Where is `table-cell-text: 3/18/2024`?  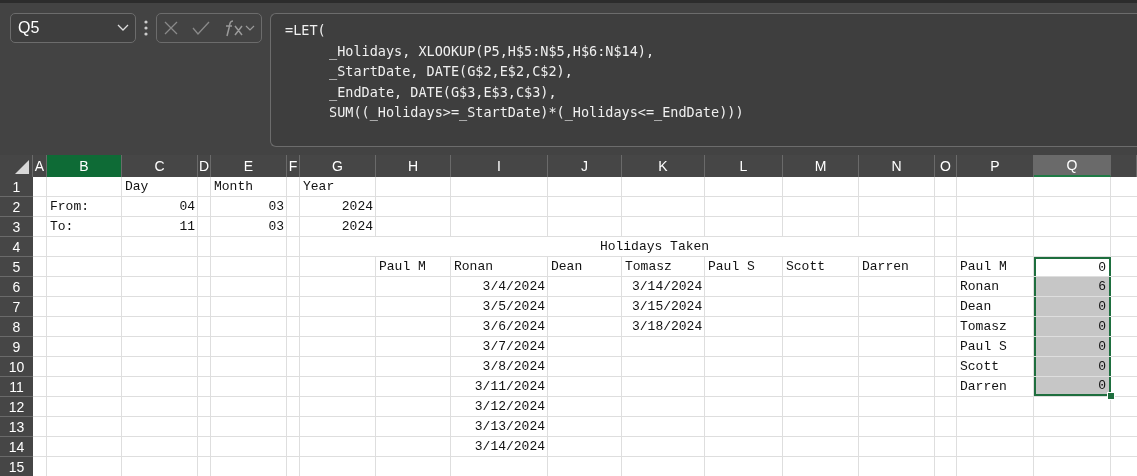
table-cell-text: 3/18/2024 is located at coordinates (667, 327).